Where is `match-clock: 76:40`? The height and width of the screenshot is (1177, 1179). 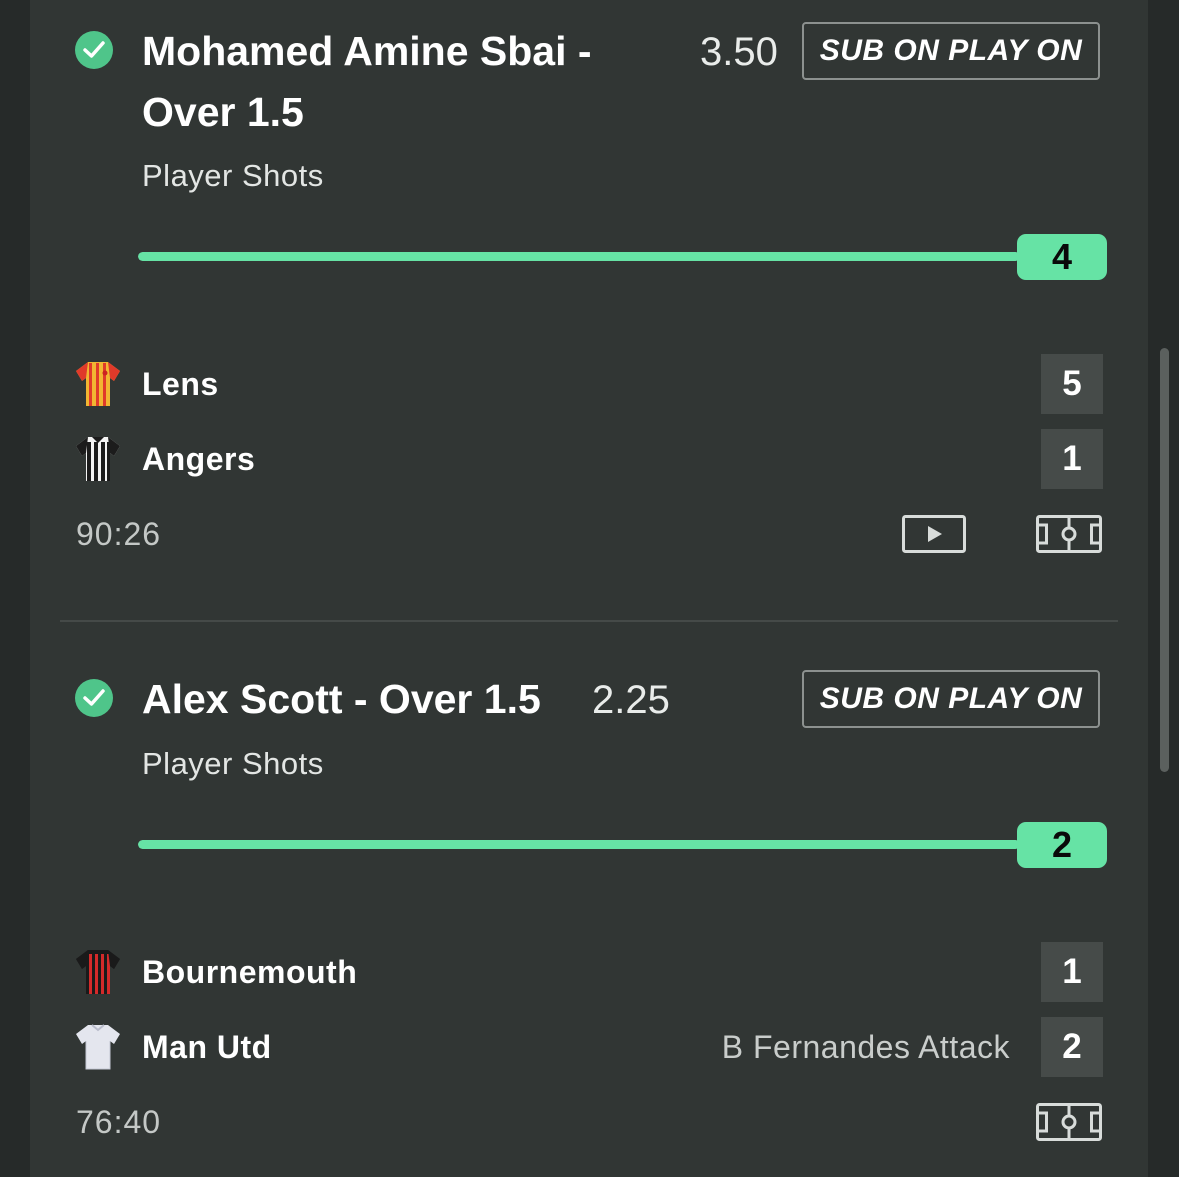 match-clock: 76:40 is located at coordinates (119, 1122).